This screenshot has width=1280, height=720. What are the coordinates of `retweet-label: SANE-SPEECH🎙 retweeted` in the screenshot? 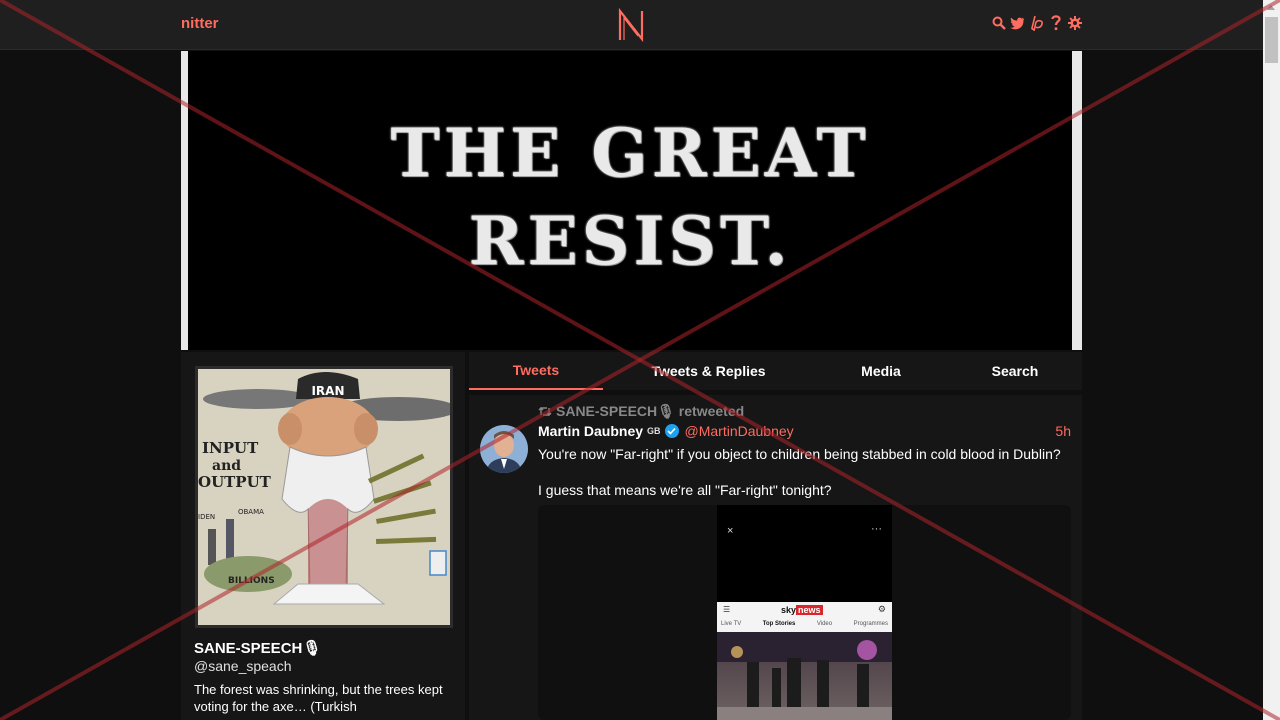 It's located at (650, 411).